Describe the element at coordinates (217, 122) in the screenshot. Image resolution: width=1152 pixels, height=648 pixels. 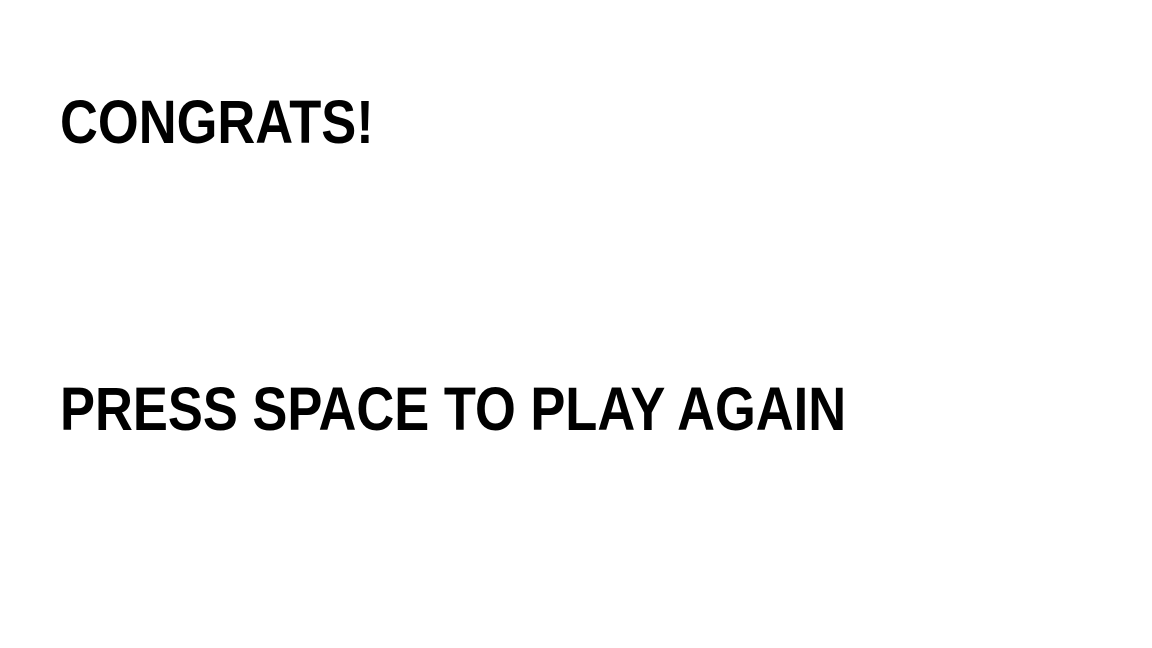
I see `congrats-title: CONGRATS!` at that location.